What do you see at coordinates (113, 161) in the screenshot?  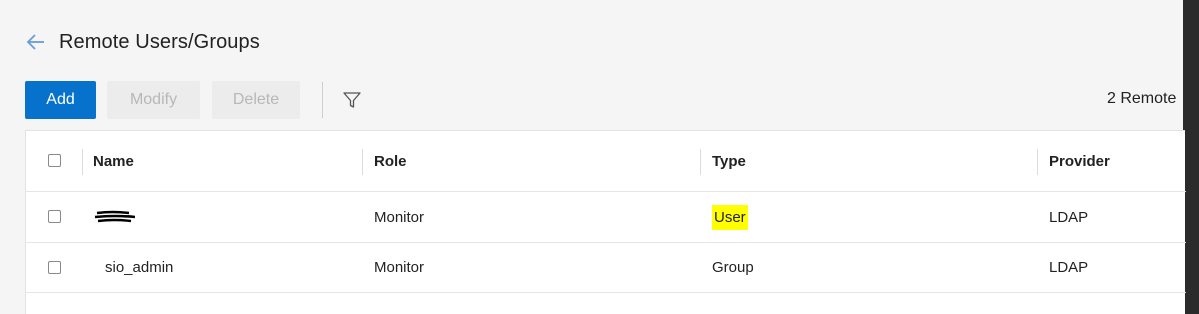 I see `column-header-name: Name` at bounding box center [113, 161].